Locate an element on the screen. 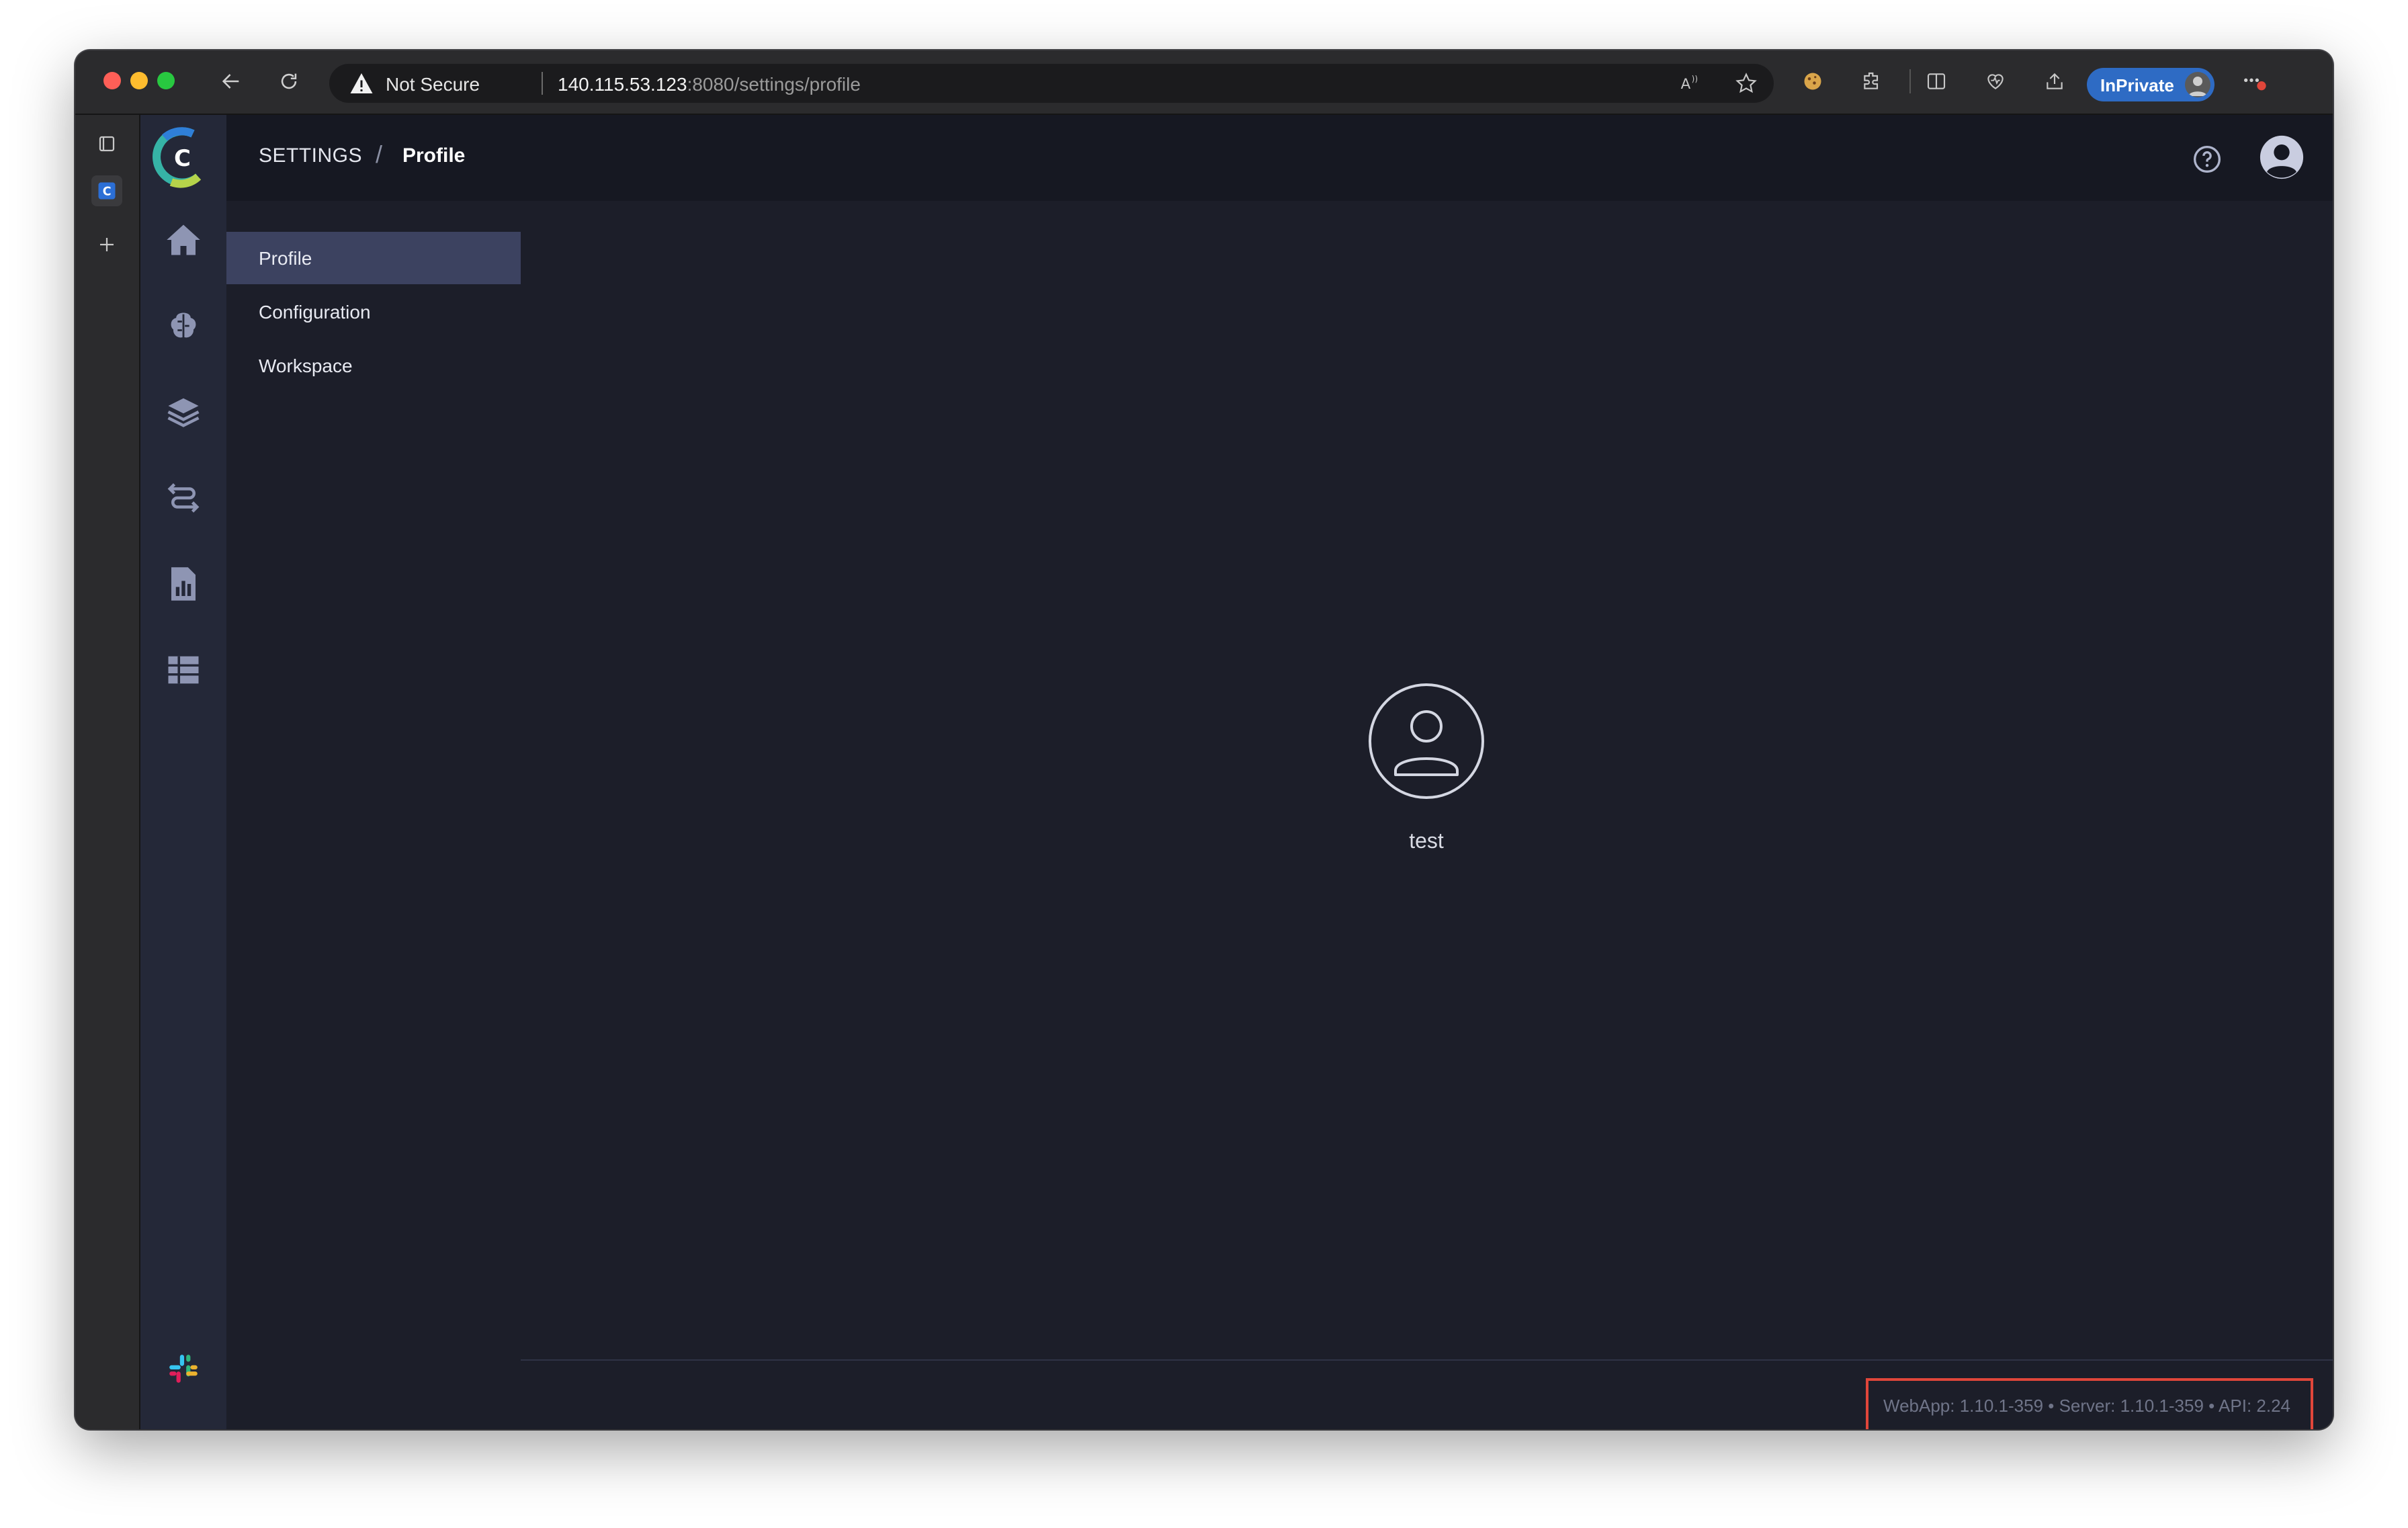  settings-menu-workspace: Workspace is located at coordinates (373, 366).